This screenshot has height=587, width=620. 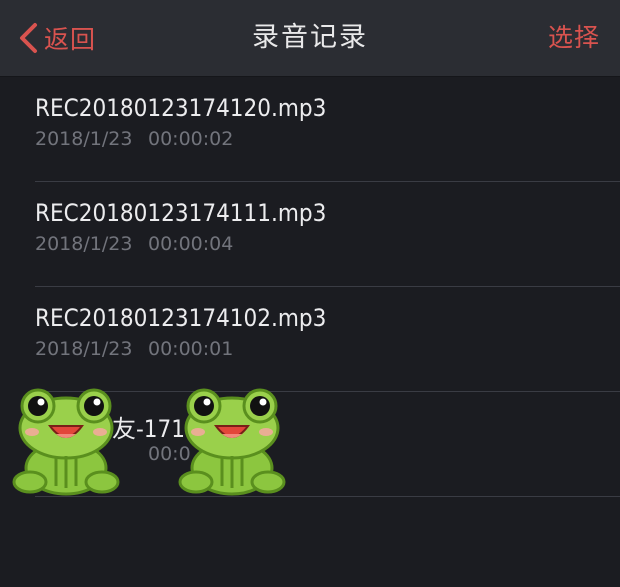 I want to click on page-title: 录音记录, so click(x=310, y=37).